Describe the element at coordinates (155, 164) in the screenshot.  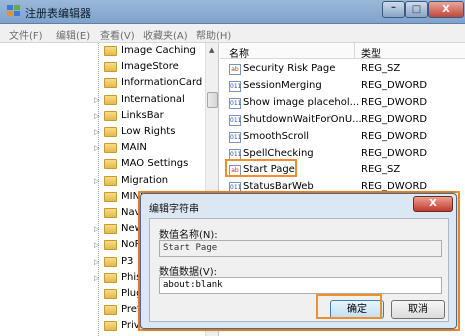
I see `tree-item-label: MAO Settings` at that location.